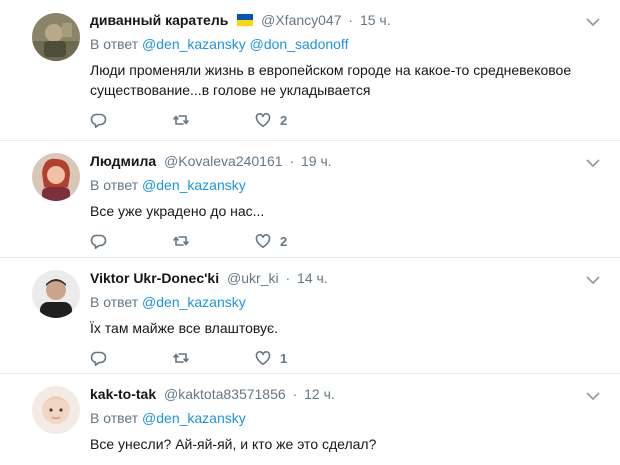  I want to click on tweet-header: Людмила @Kovaleva240161 · 19 ч., so click(348, 161).